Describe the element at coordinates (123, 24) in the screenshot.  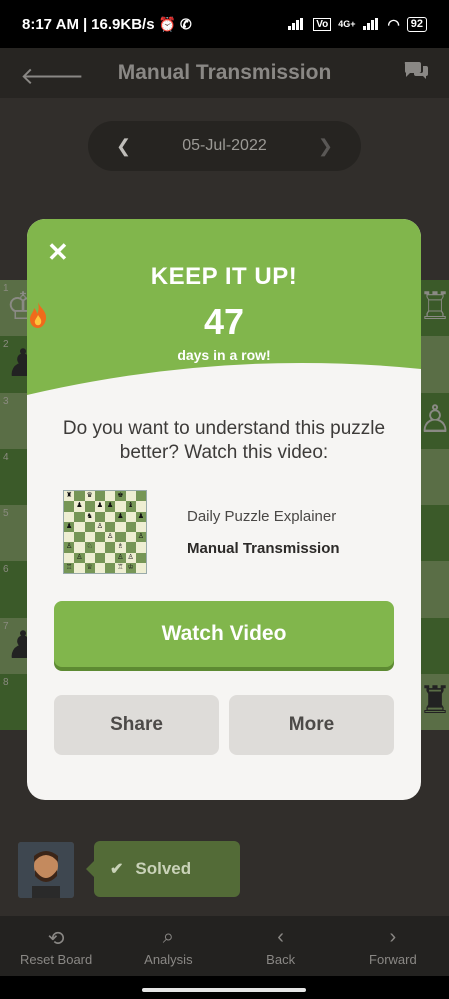
I see `status-speed: 16.9KB/s` at that location.